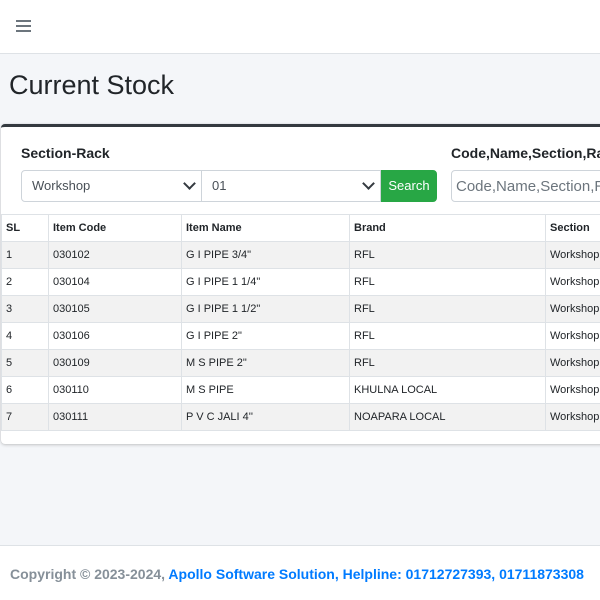 This screenshot has height=600, width=600. Describe the element at coordinates (61, 185) in the screenshot. I see `section-select-value: Workshop` at that location.